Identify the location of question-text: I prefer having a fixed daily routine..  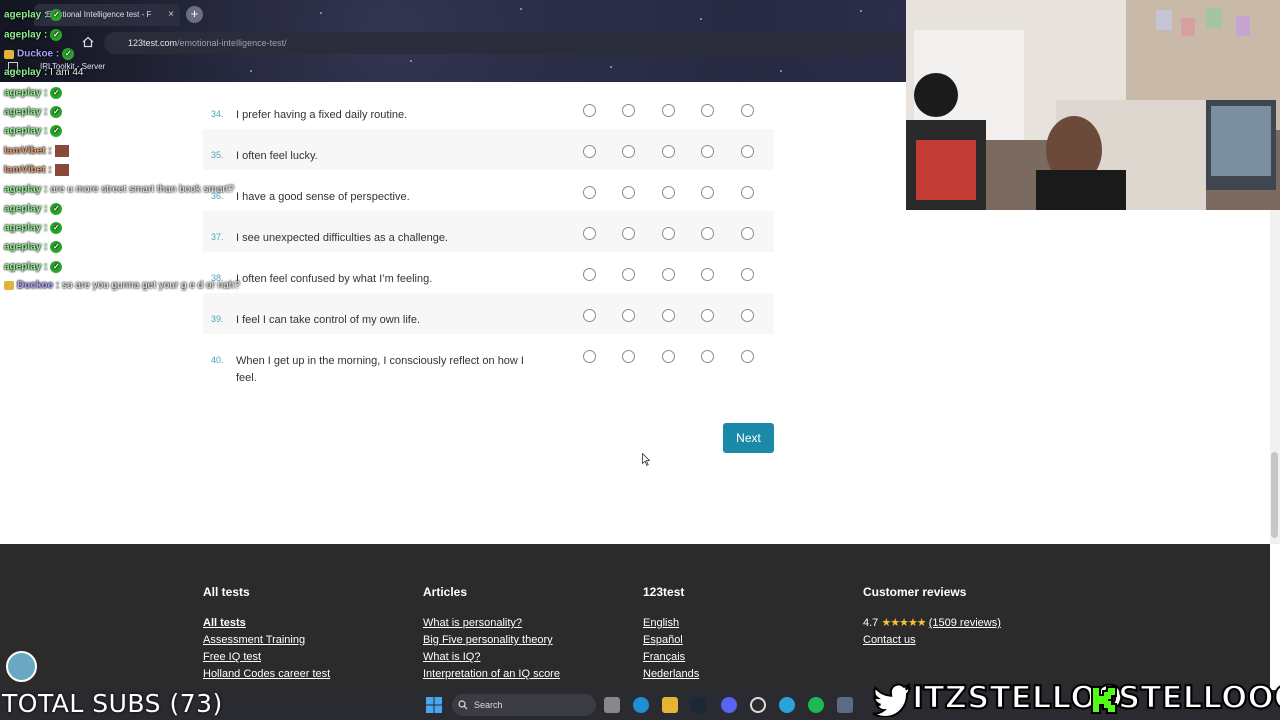
(322, 115).